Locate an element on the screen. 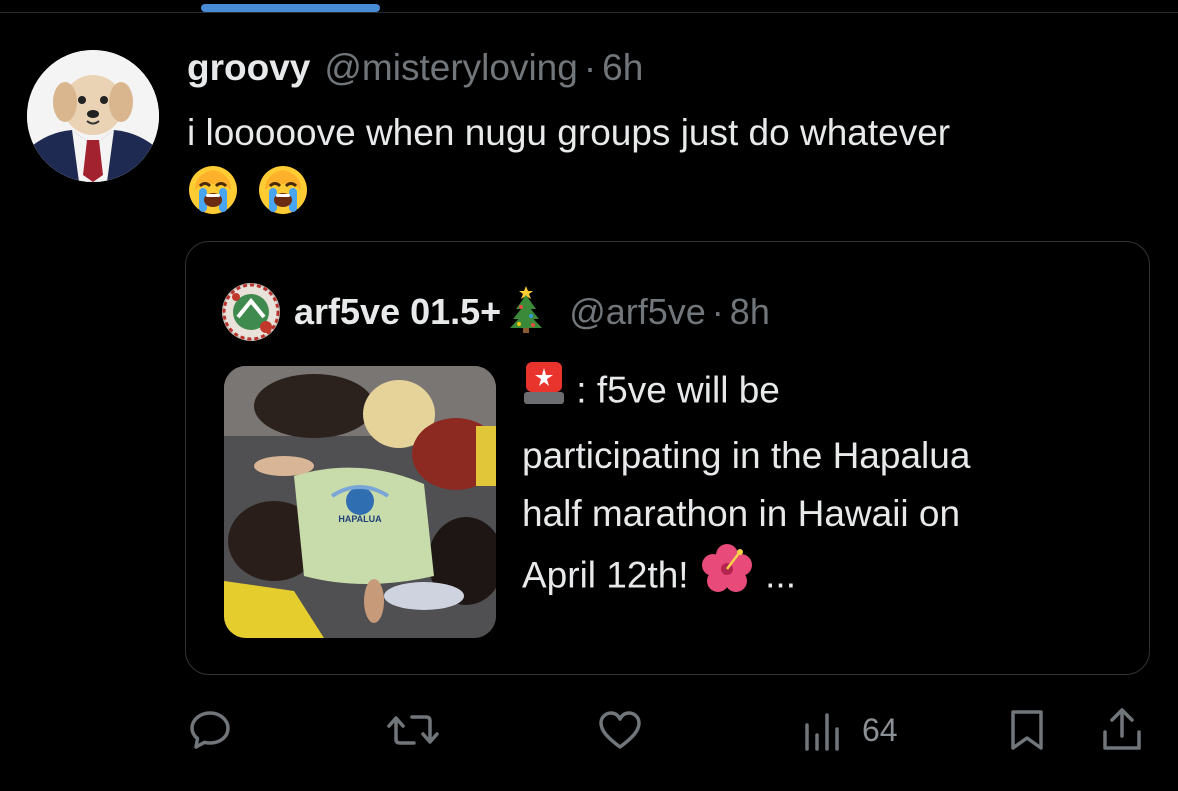  share-button is located at coordinates (1122, 730).